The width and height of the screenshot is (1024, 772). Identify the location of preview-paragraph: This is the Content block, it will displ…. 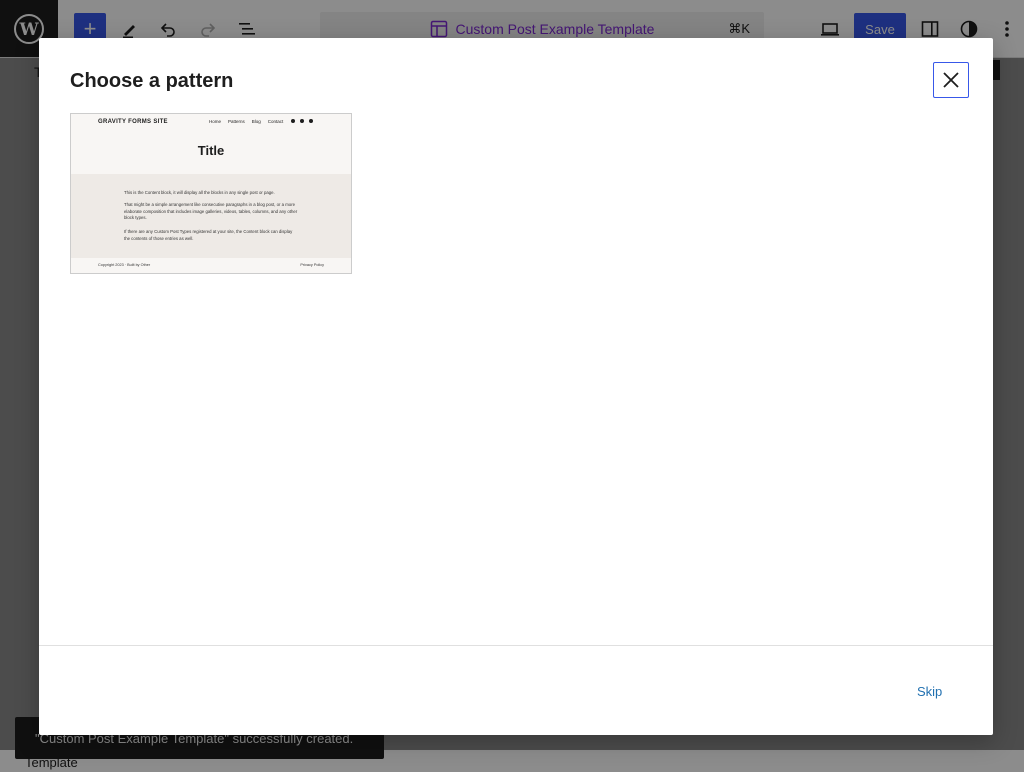
(199, 192).